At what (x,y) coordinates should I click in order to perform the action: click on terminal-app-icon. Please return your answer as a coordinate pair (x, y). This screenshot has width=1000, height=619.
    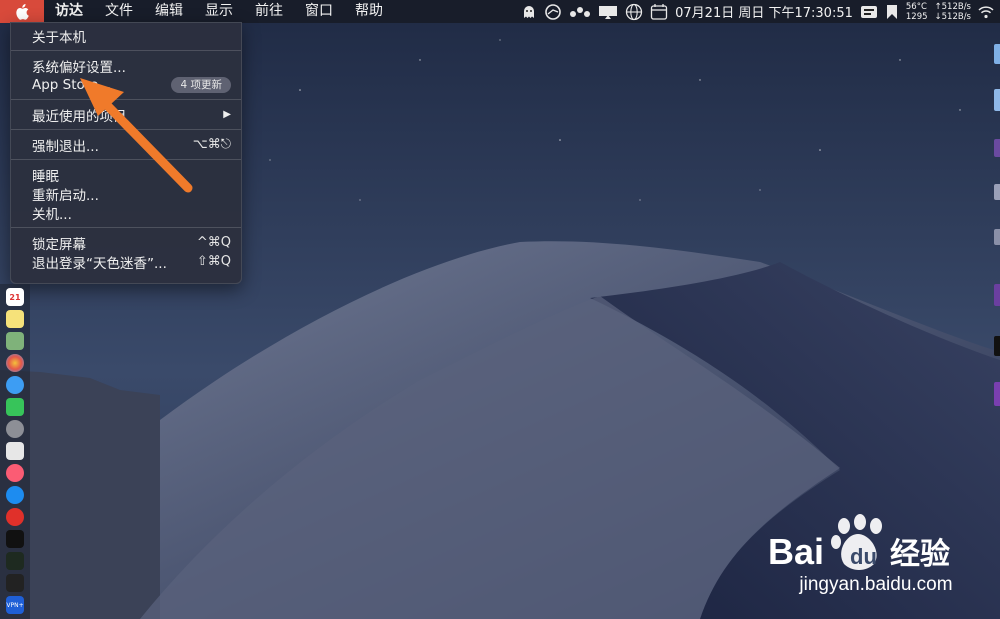
    Looking at the image, I should click on (15, 539).